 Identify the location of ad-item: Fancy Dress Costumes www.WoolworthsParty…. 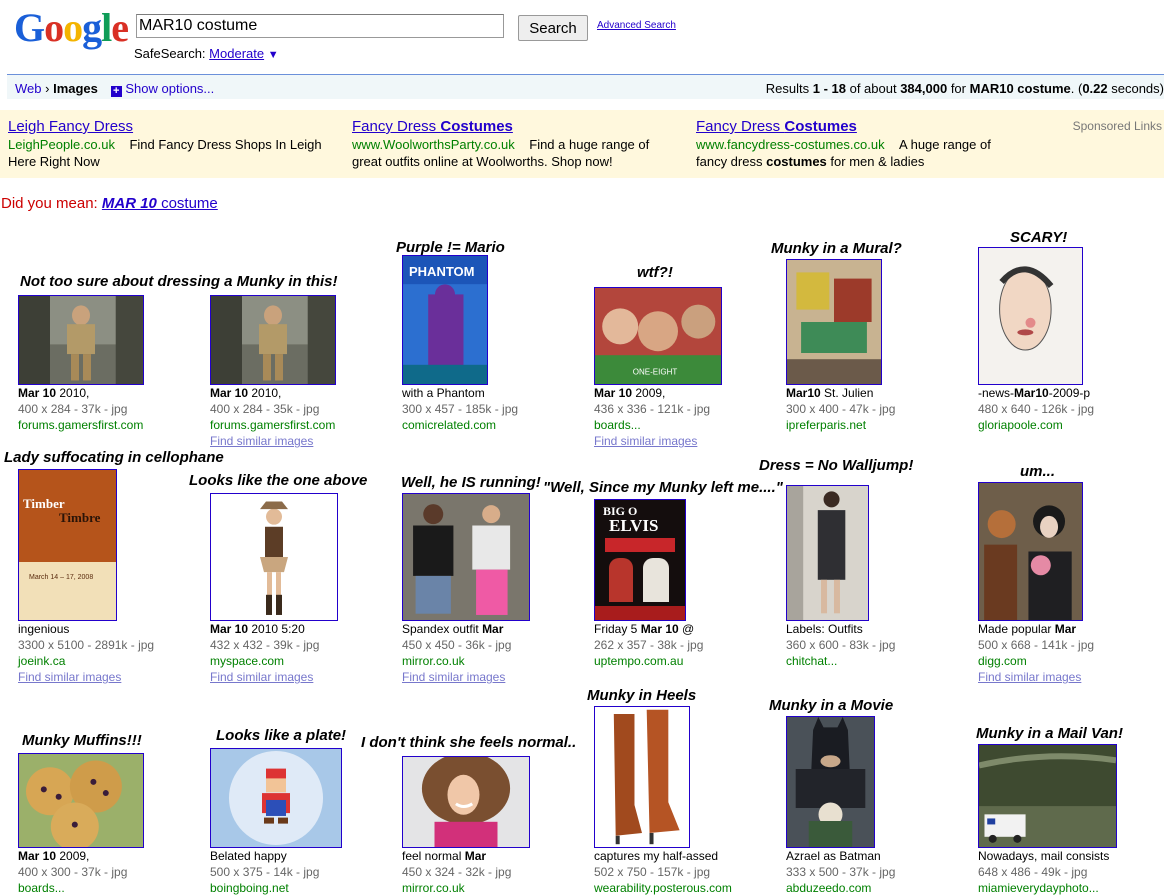
(512, 144).